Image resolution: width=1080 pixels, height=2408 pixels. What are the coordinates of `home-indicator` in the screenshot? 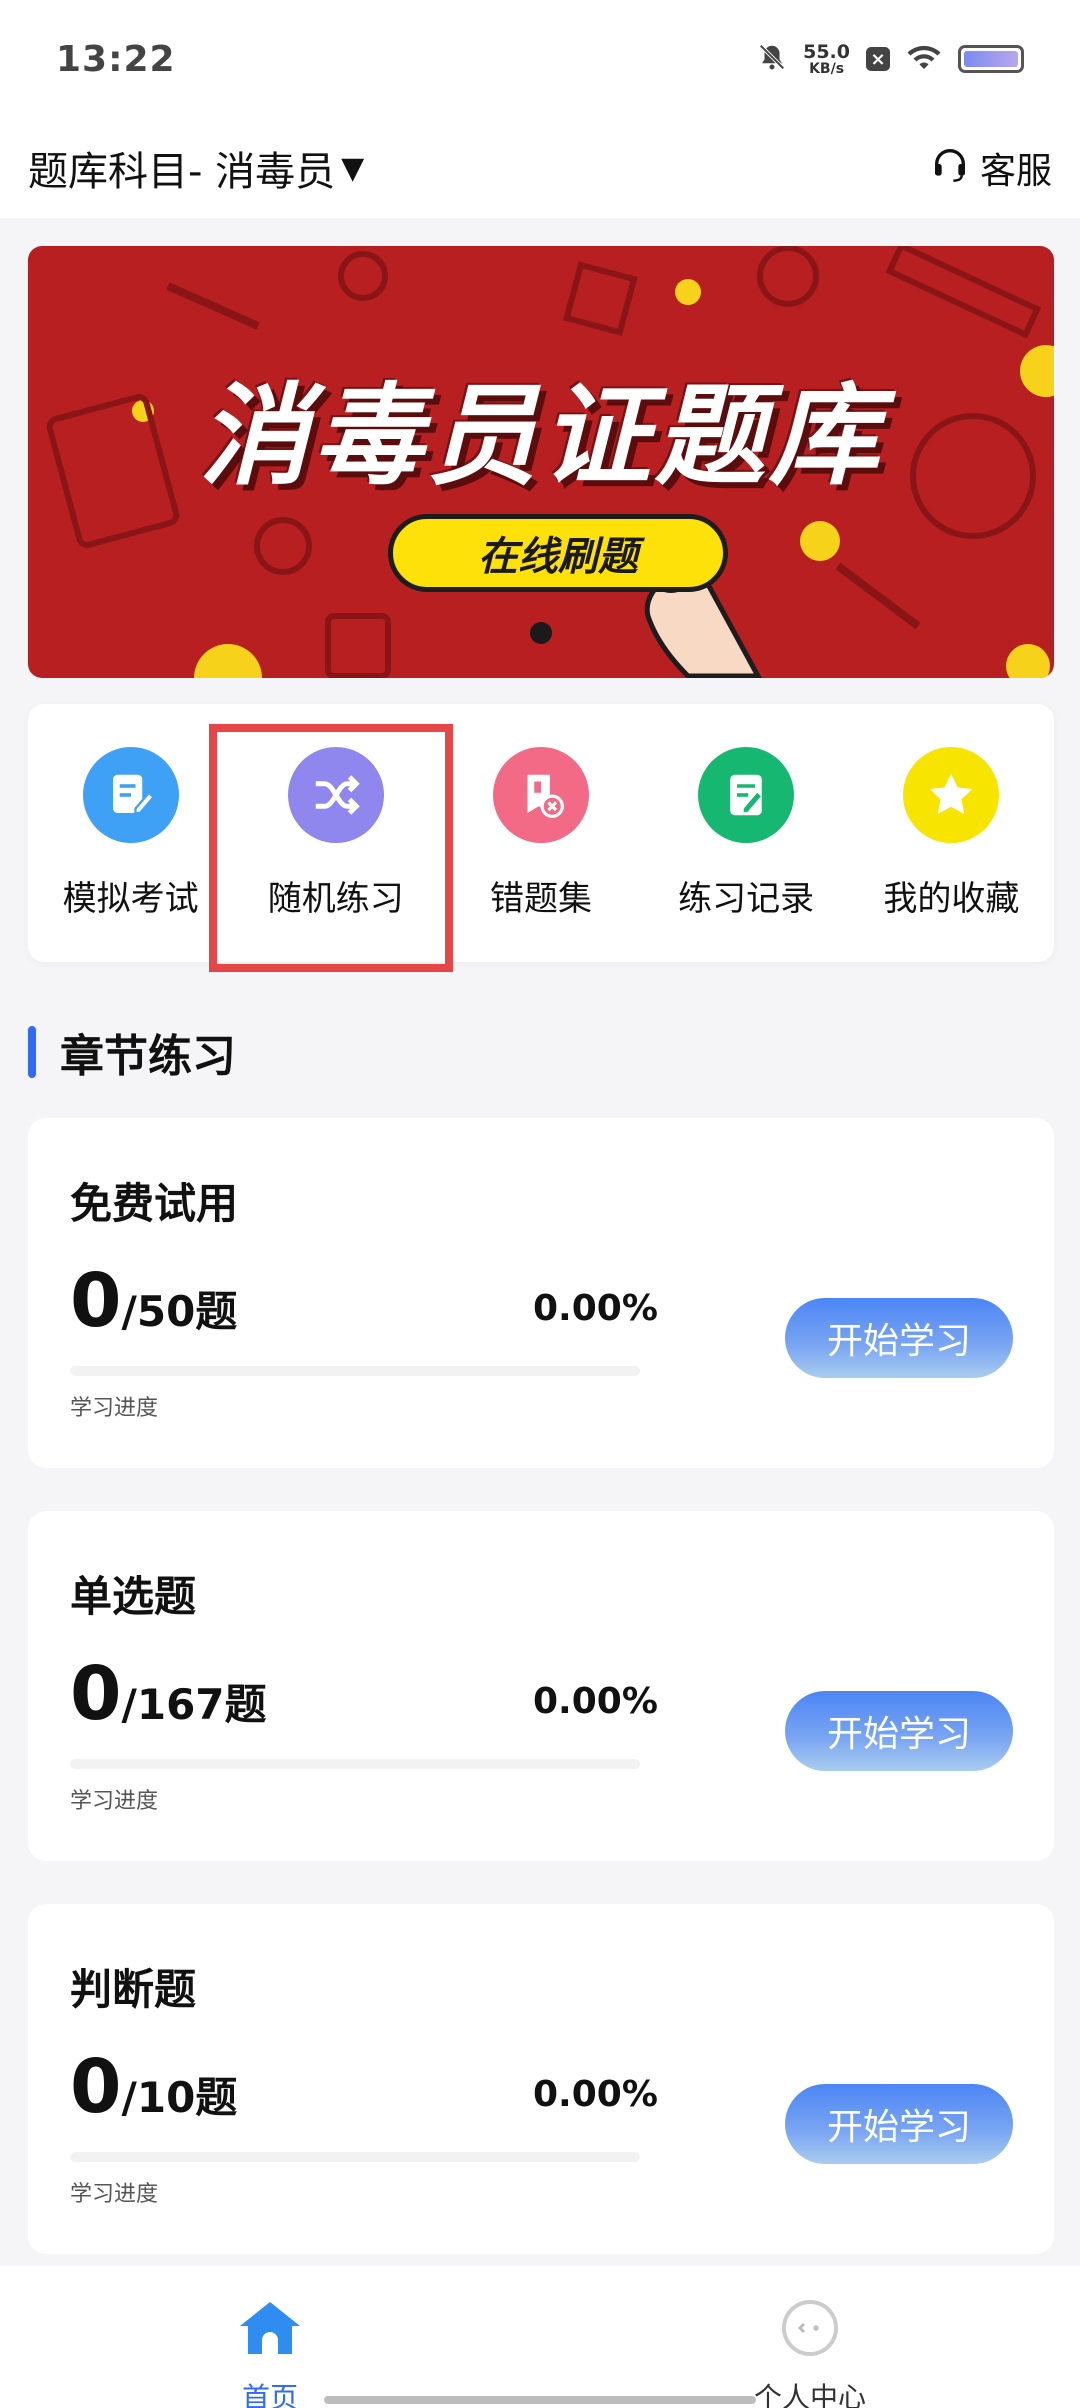 It's located at (540, 2400).